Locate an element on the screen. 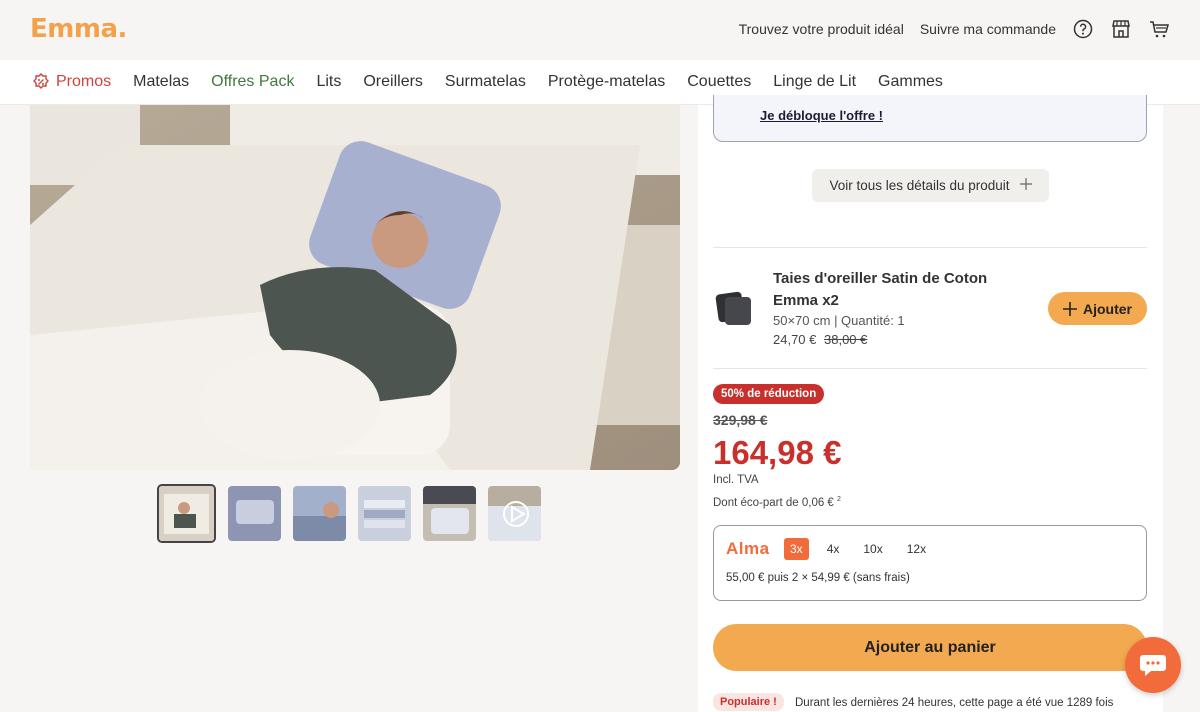  tax-note: Incl. TVA is located at coordinates (736, 480).